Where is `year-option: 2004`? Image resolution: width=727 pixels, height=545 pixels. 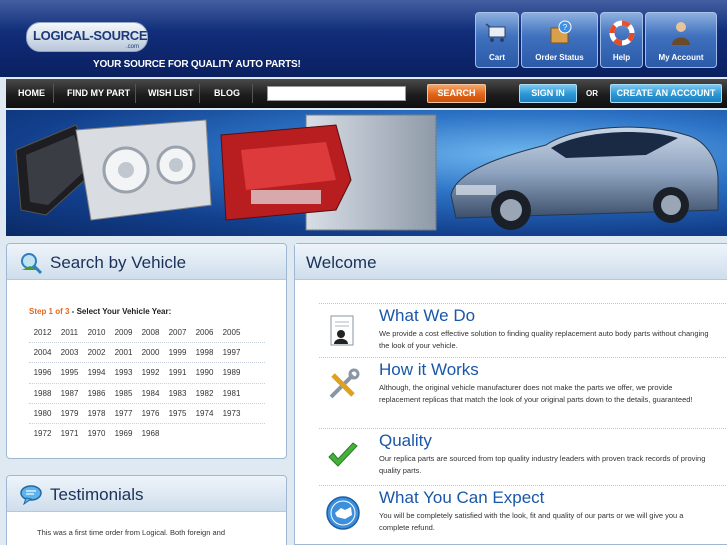 year-option: 2004 is located at coordinates (42, 352).